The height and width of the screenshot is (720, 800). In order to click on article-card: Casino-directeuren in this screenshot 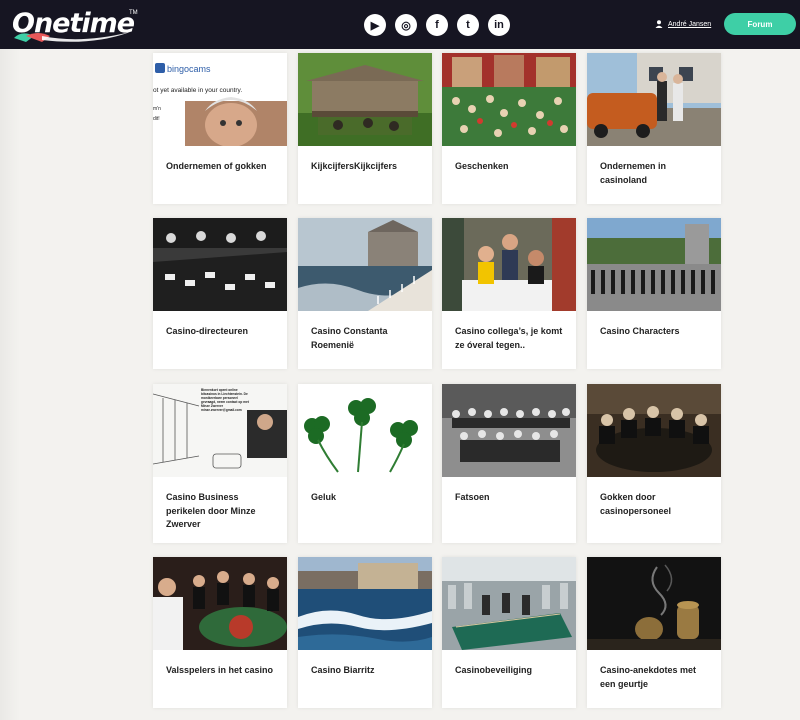, I will do `click(220, 293)`.